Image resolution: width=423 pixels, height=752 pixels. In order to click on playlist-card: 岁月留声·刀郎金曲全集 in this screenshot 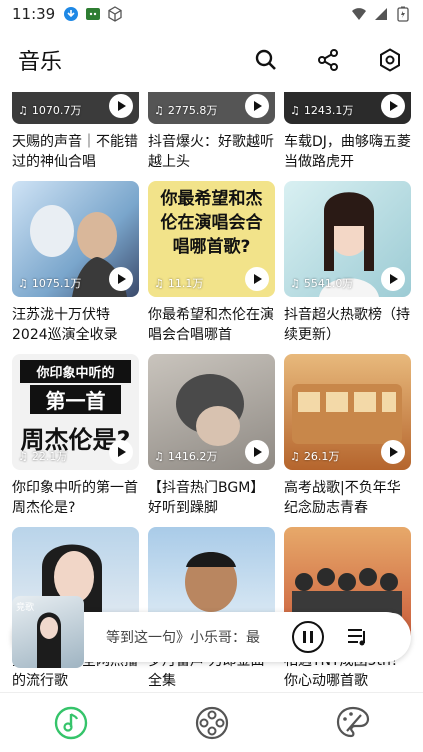, I will do `click(211, 609)`.